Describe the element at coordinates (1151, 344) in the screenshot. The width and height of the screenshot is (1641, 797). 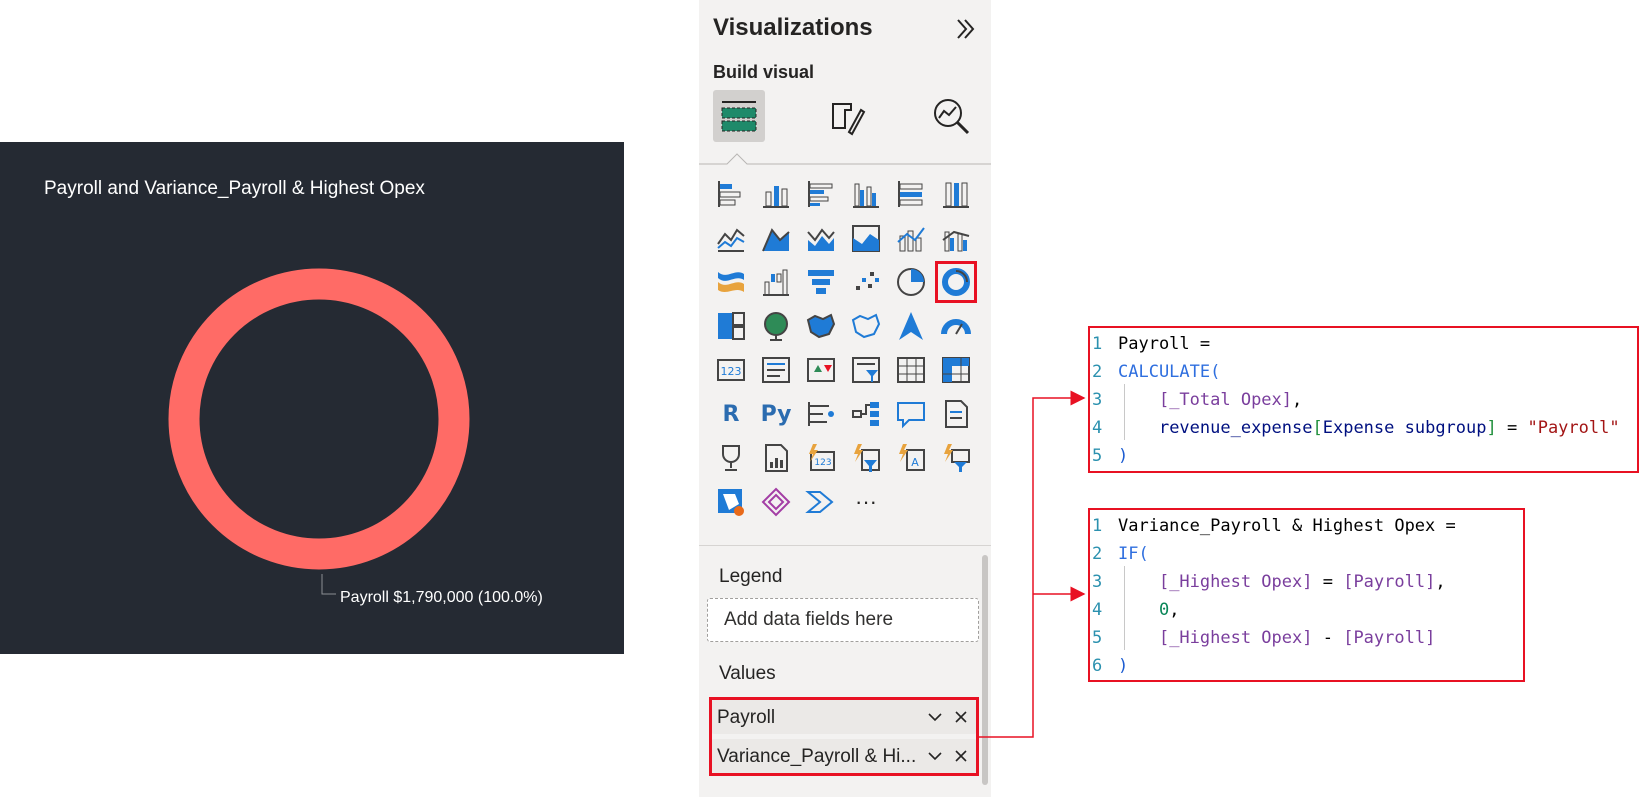
I see `code-line: 1 Payroll =` at that location.